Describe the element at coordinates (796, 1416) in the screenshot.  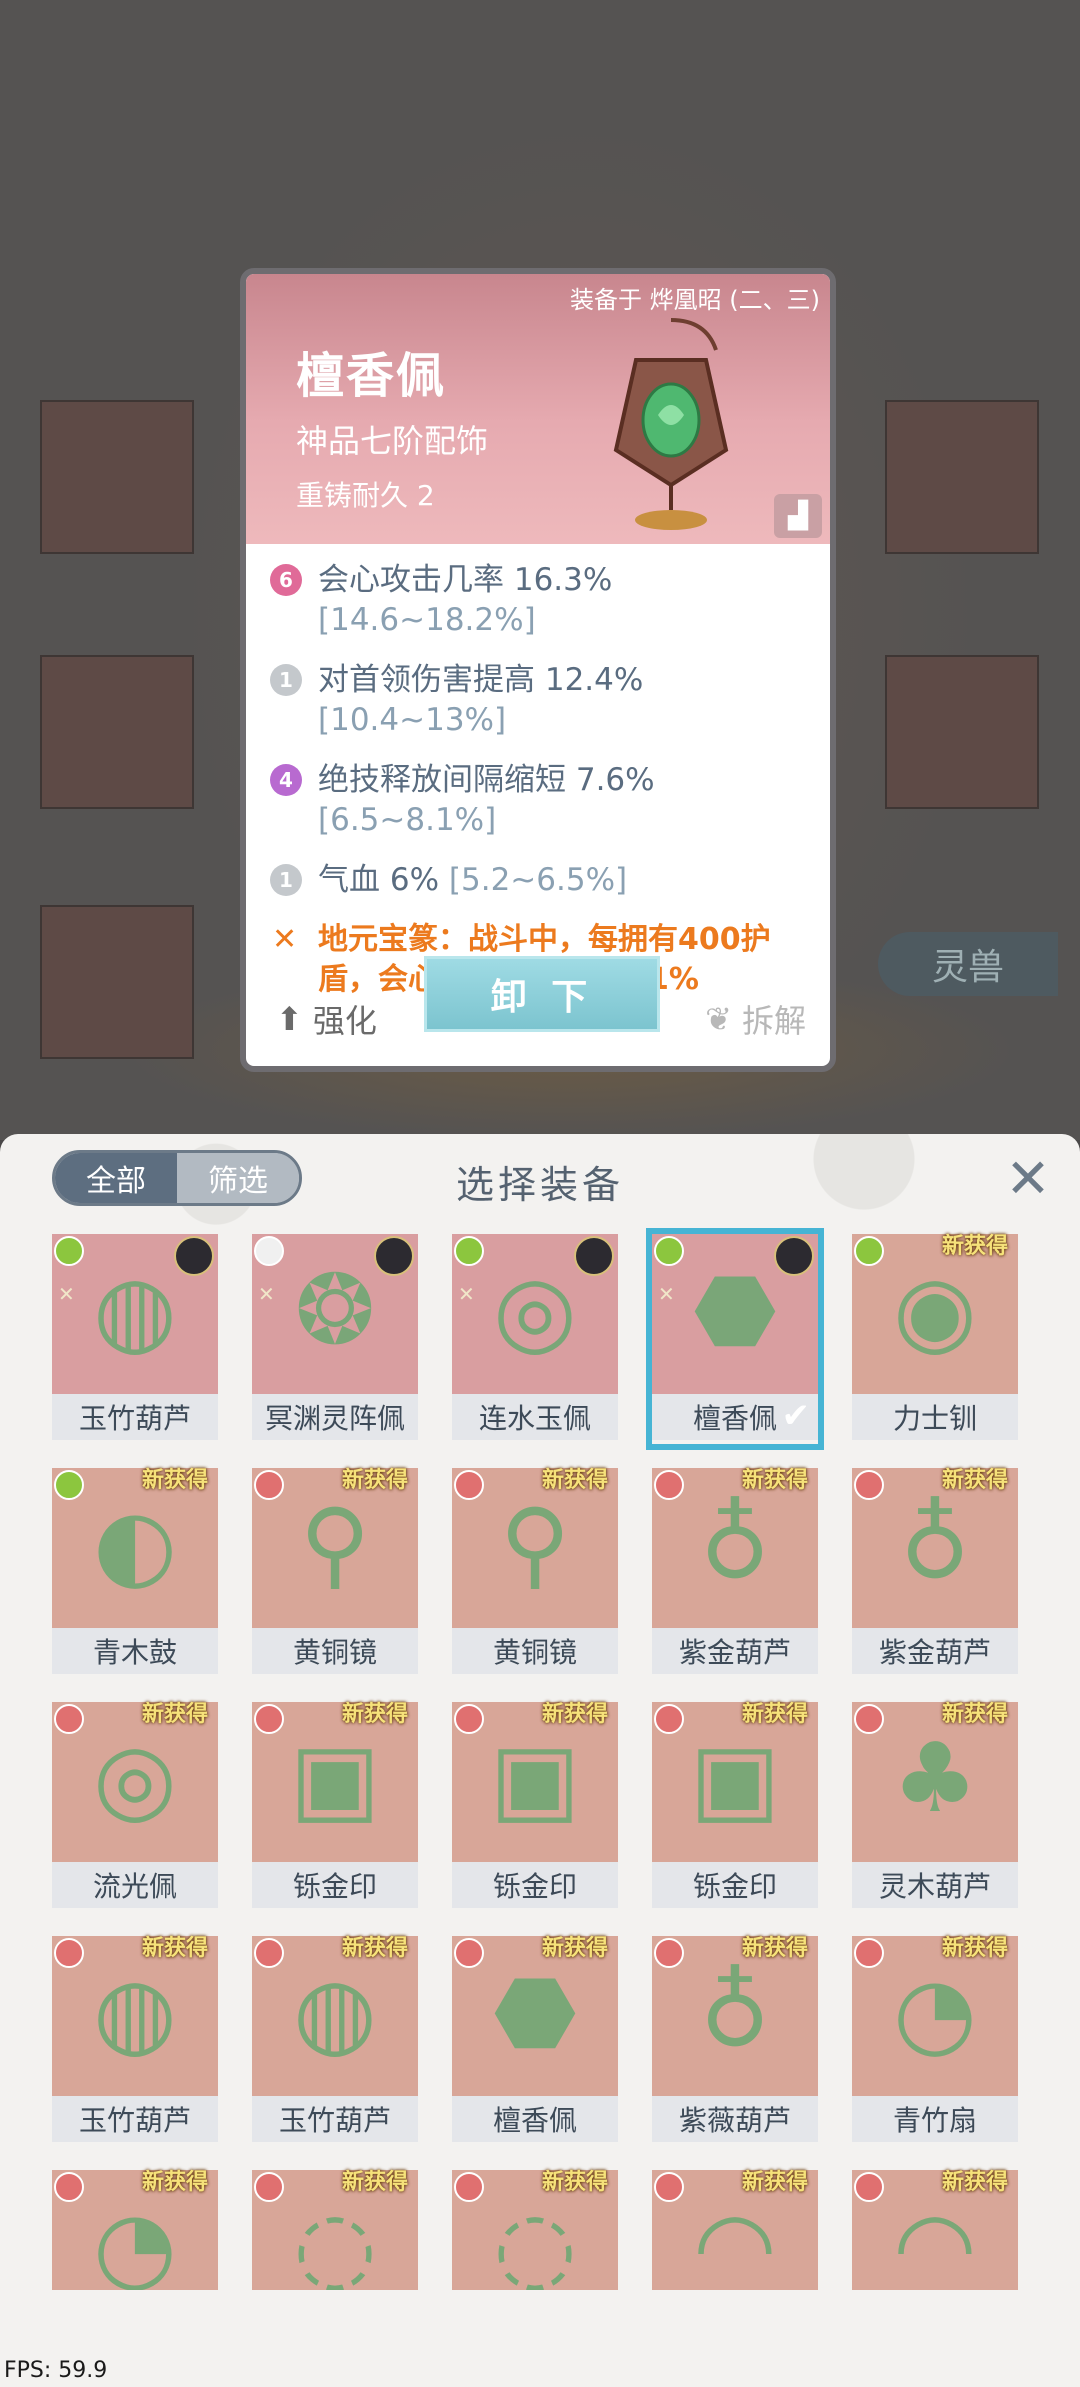
I see `checkmark-icon: ✔` at that location.